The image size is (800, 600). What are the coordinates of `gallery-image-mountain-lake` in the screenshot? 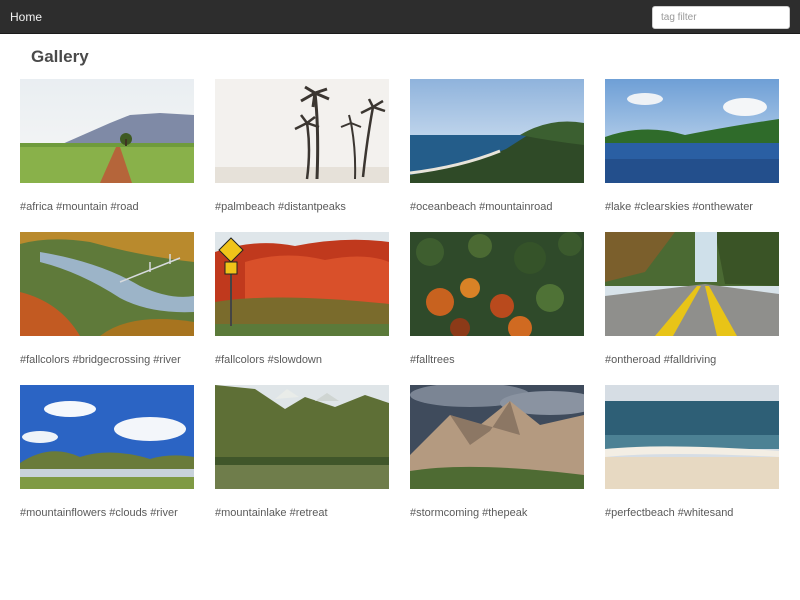 It's located at (302, 437).